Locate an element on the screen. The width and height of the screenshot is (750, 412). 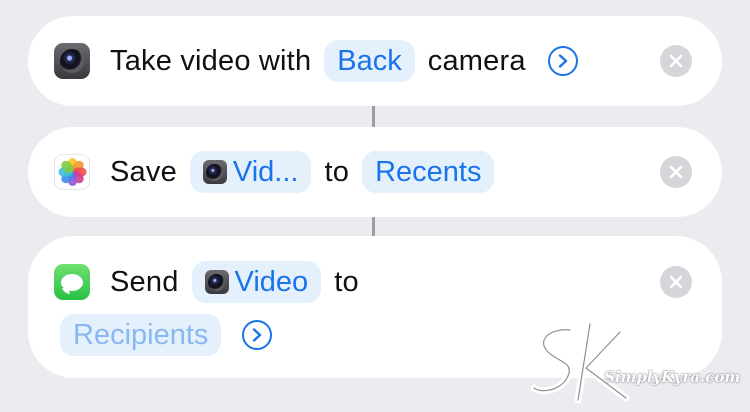
action-row: Send Video to is located at coordinates (206, 282).